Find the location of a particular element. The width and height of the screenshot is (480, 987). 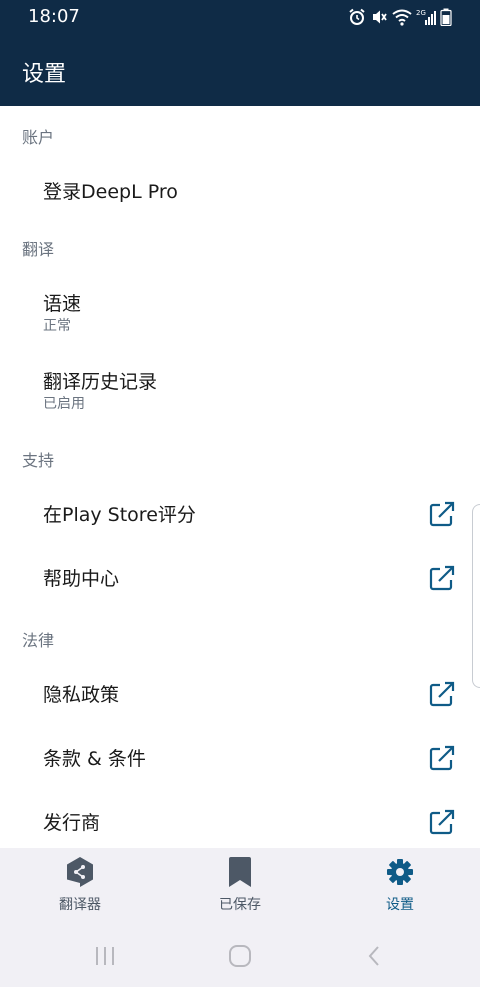

wifi-icon is located at coordinates (402, 17).